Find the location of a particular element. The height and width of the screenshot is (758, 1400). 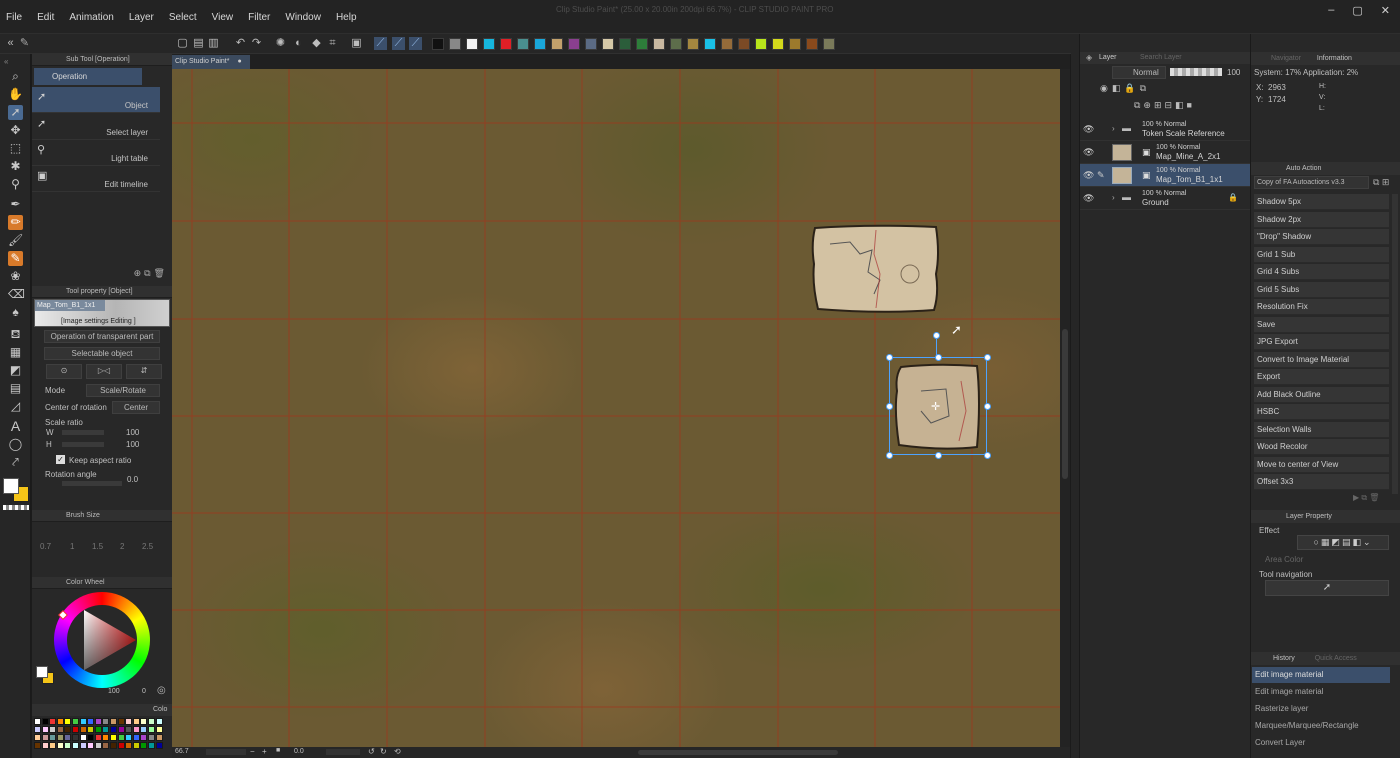

folder-expand-icon: › is located at coordinates (1113, 128).